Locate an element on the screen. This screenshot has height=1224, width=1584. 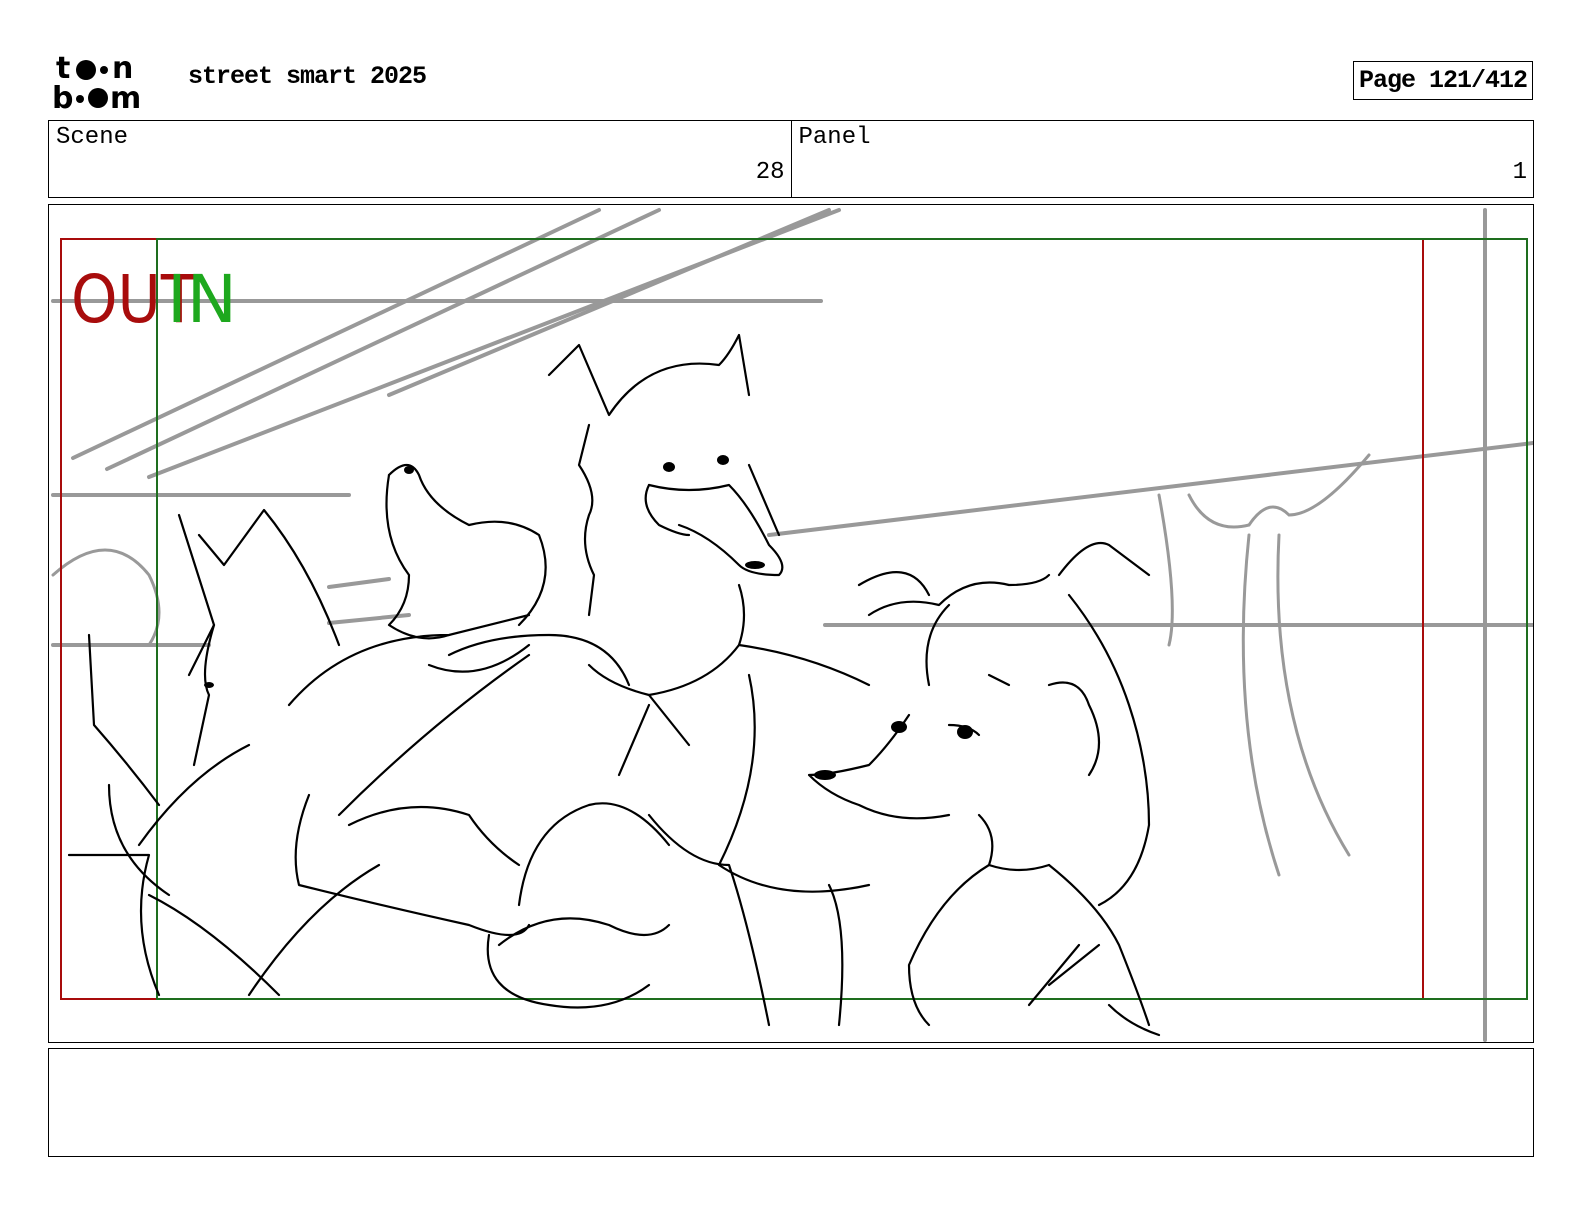
page-indicator: Page 121/412 is located at coordinates (1443, 80).